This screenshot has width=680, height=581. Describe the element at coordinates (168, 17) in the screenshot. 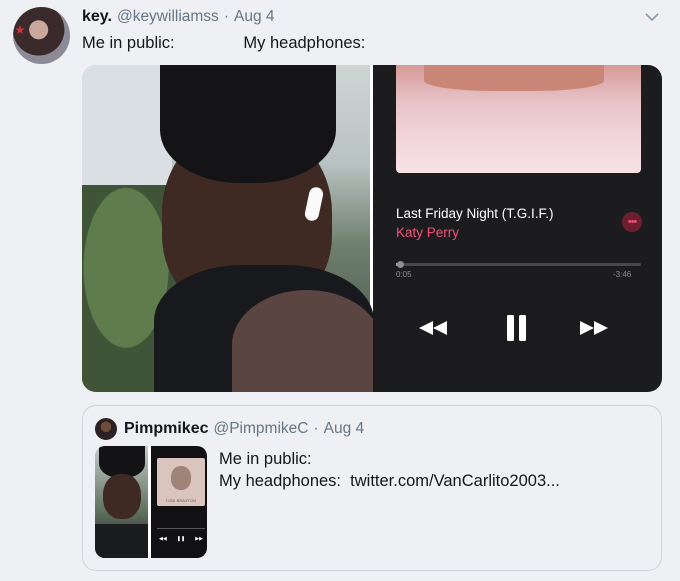

I see `author-handle: @keywilliamss` at that location.